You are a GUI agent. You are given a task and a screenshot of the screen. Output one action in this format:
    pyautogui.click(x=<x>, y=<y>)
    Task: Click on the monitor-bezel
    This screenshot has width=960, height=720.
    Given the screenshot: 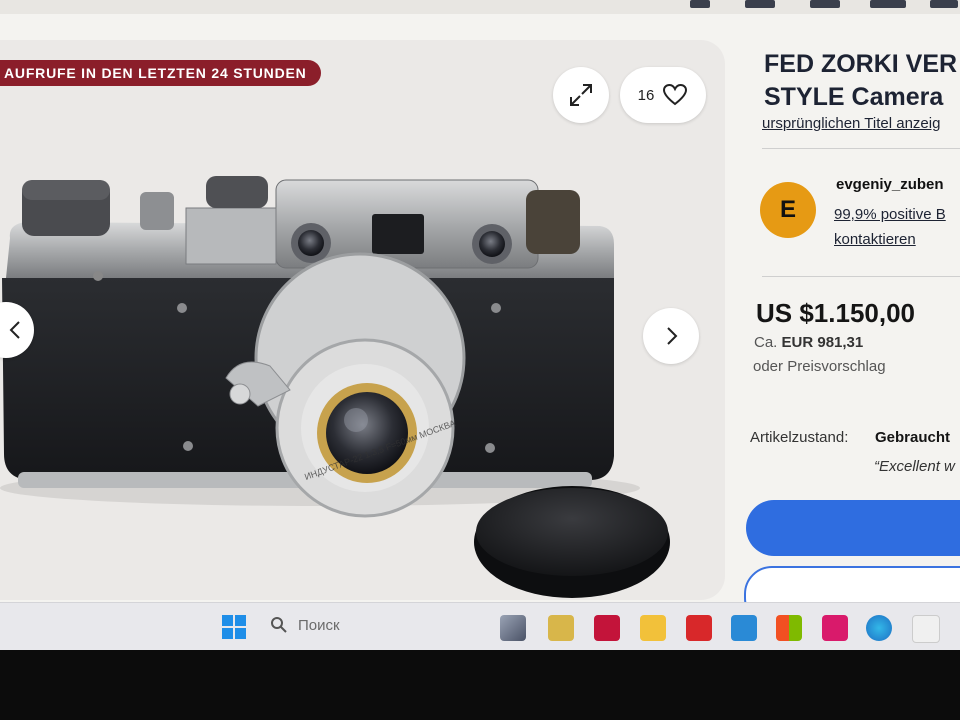 What is the action you would take?
    pyautogui.click(x=480, y=685)
    